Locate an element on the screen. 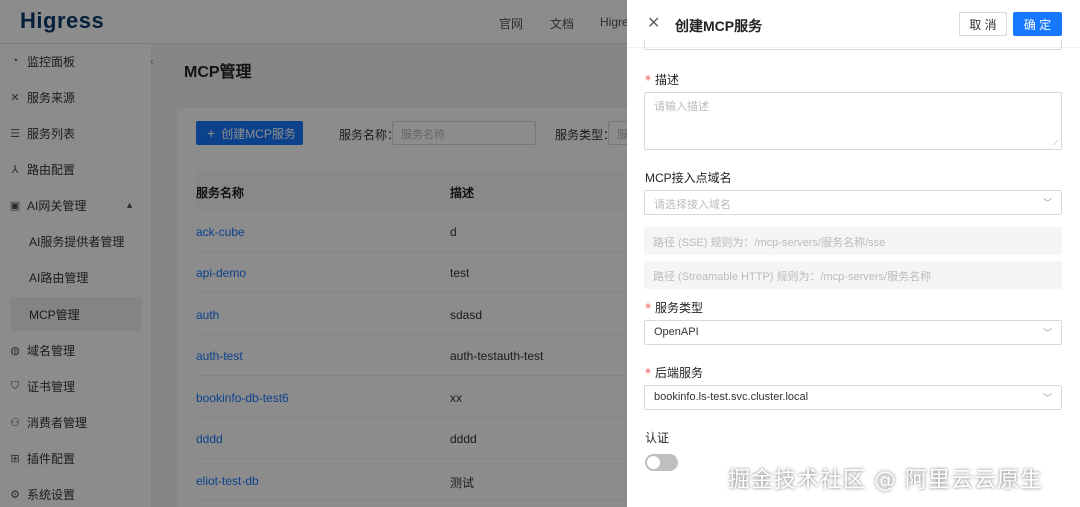 The height and width of the screenshot is (507, 1080). backend-select: bookinfo.ls-test.svc.cluster.local ﹀ is located at coordinates (853, 397).